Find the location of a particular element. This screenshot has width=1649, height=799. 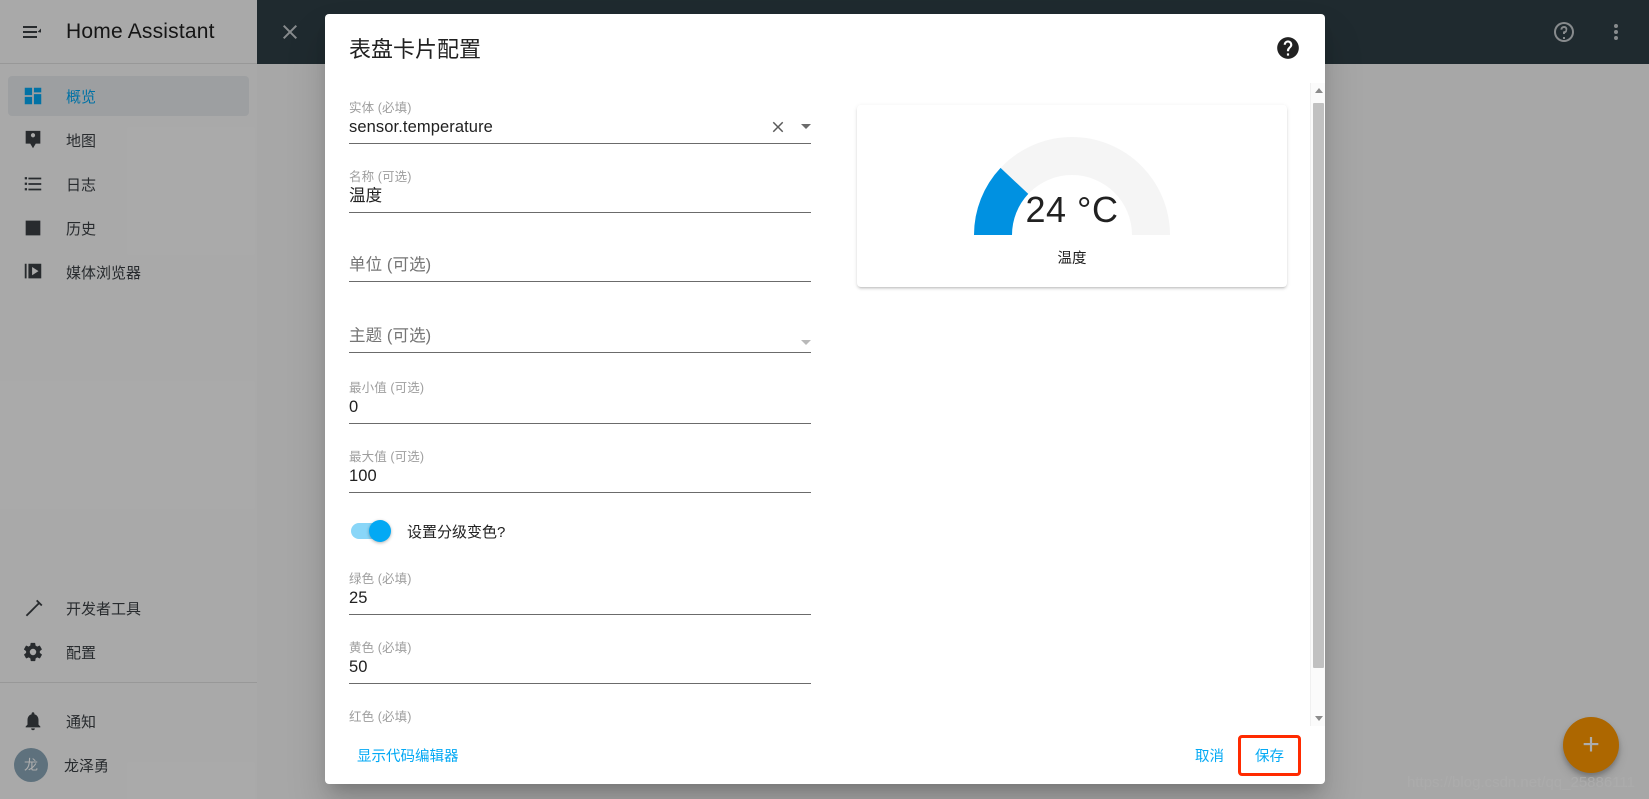

gauge-name: 温度 is located at coordinates (1072, 258).